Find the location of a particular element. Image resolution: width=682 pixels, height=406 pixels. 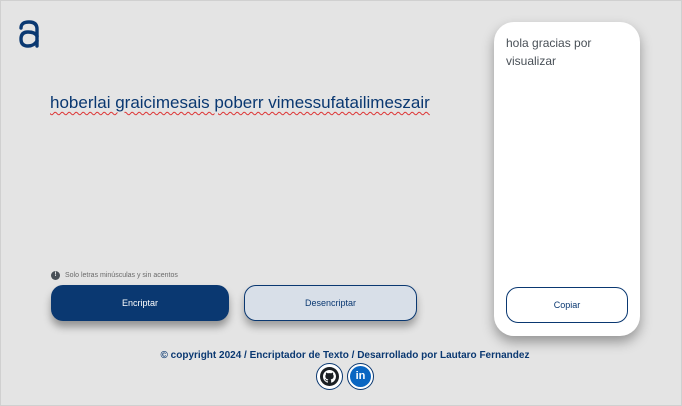

github-link is located at coordinates (329, 376).